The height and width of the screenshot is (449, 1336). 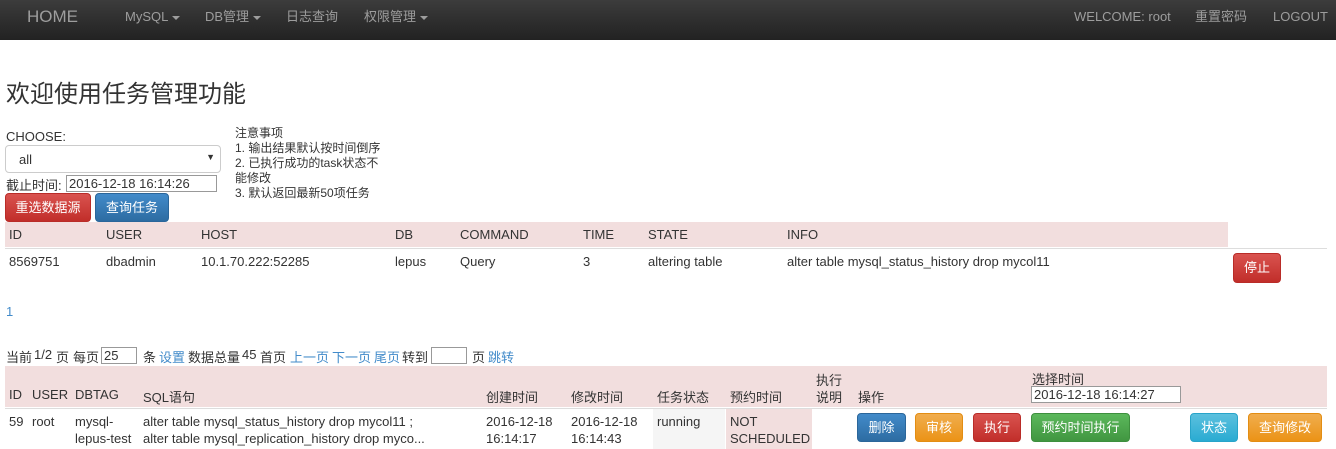 I want to click on pagination-first-page: 首页, so click(x=273, y=356).